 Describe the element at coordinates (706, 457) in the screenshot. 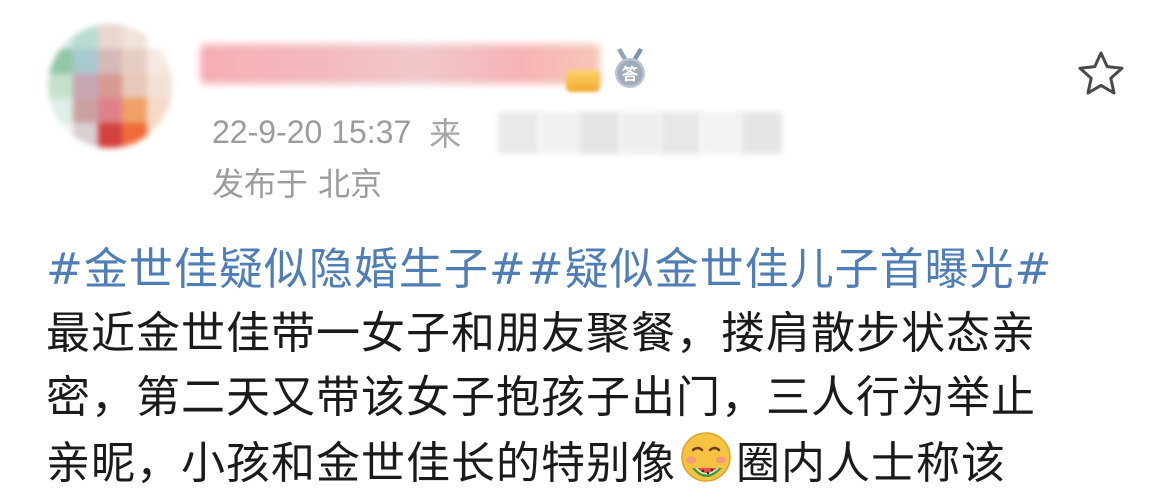

I see `eating-watermelon-emoji` at that location.